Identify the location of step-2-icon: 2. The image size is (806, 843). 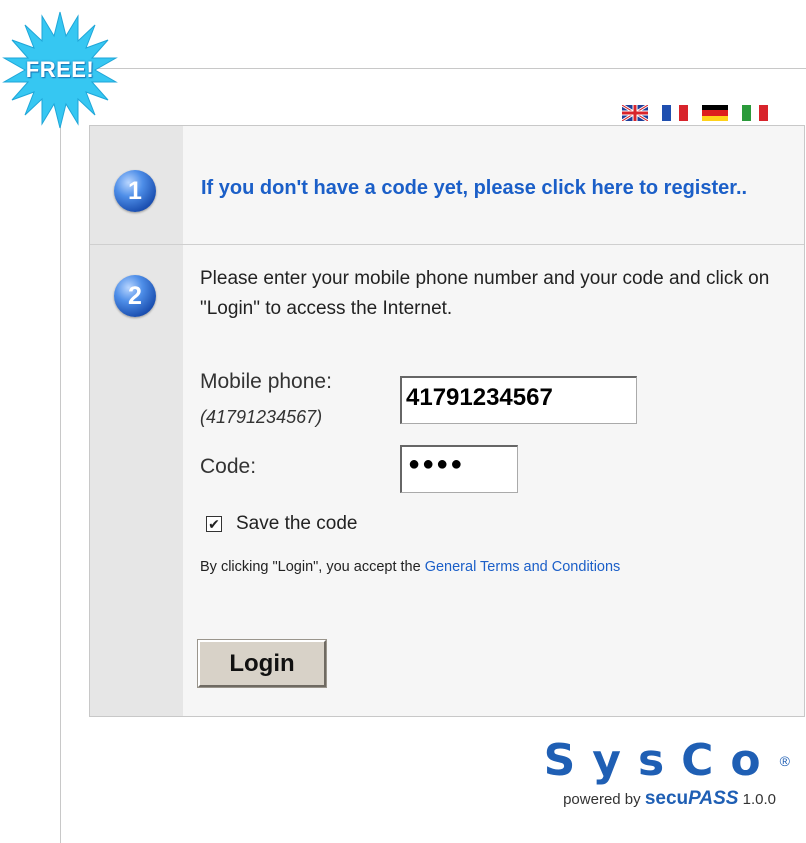
(135, 296).